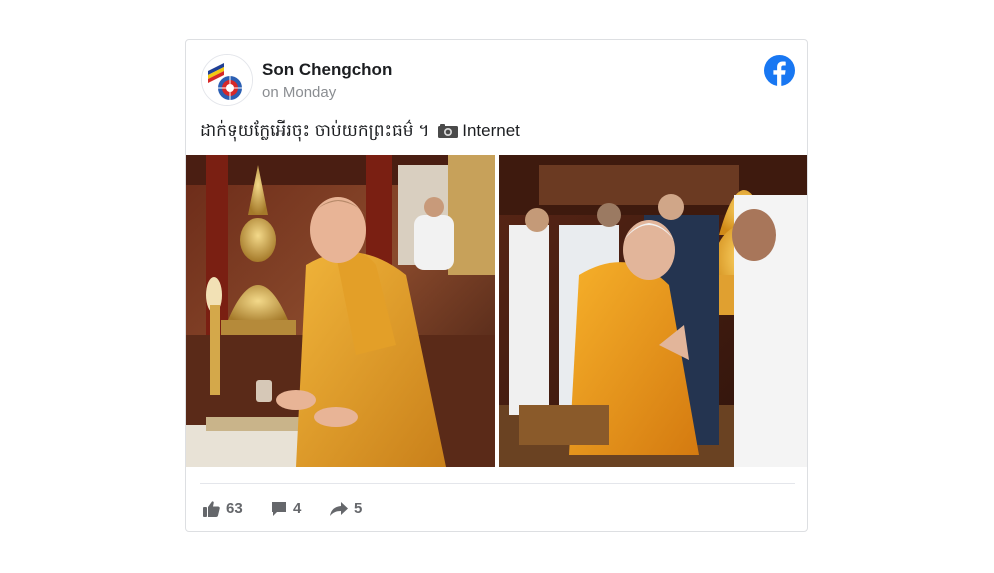 Image resolution: width=994 pixels, height=573 pixels. I want to click on camera-icon, so click(448, 133).